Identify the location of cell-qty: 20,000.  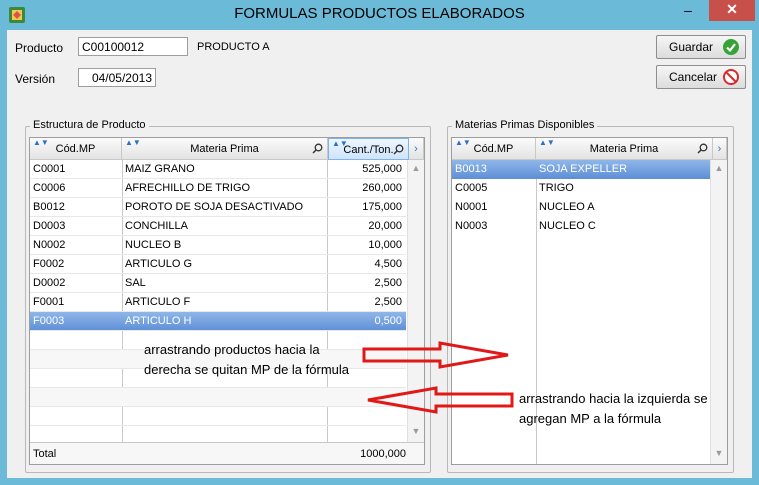
(385, 226).